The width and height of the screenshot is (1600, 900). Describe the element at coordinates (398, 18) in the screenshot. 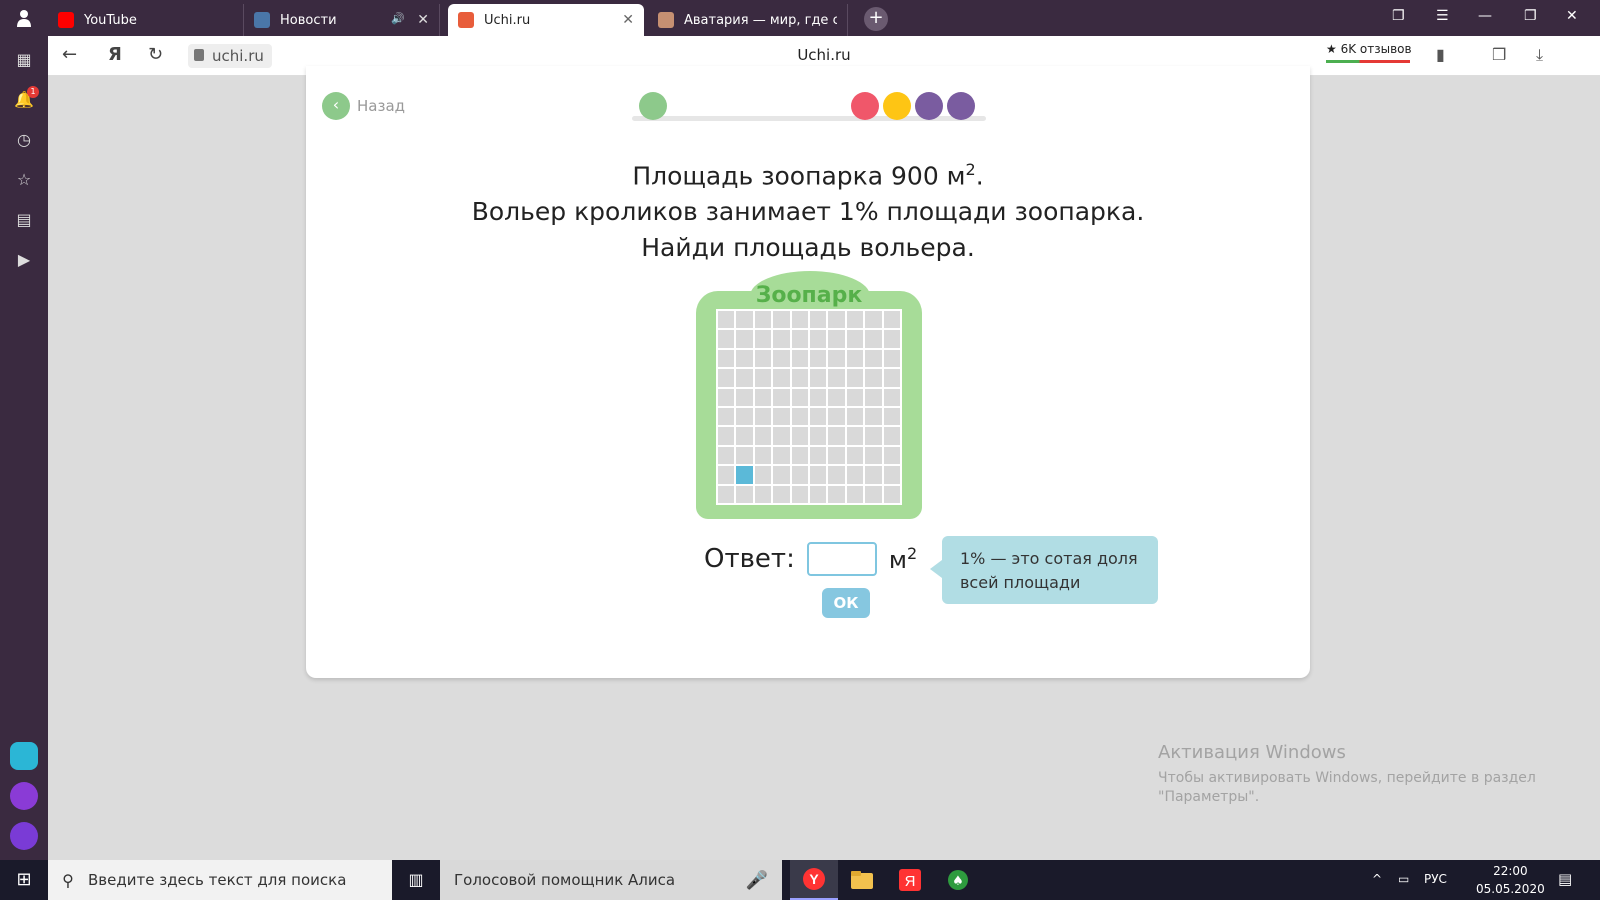

I see `speaker-icon: 🔊` at that location.